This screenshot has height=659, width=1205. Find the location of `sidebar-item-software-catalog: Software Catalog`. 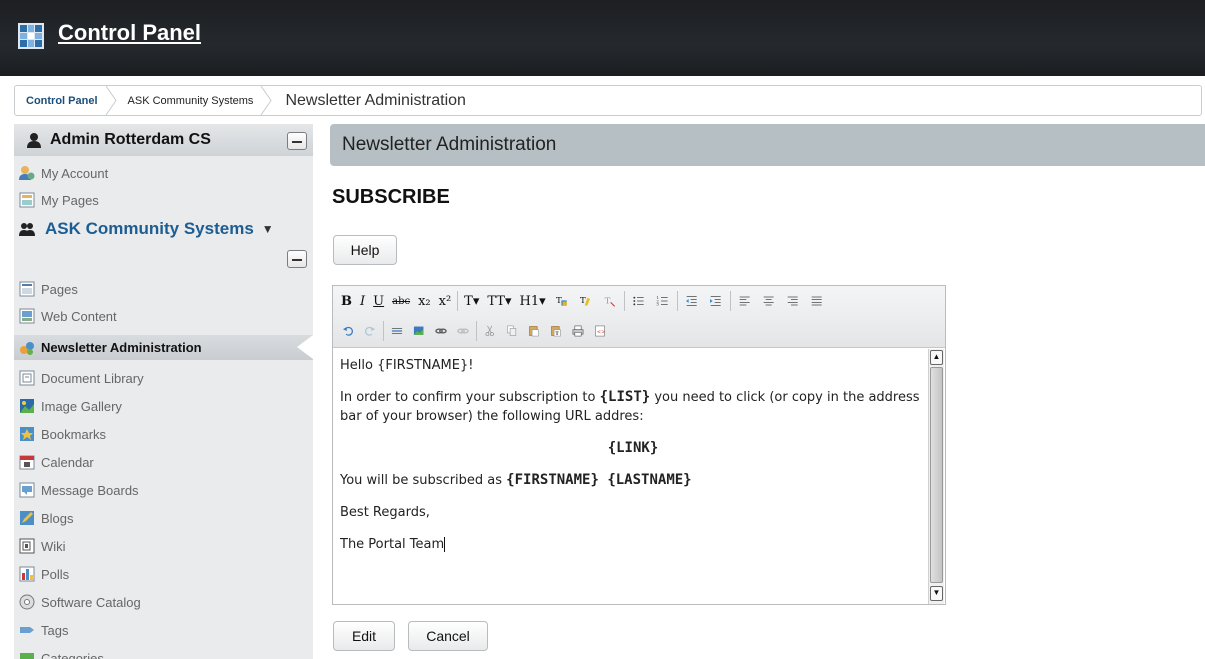

sidebar-item-software-catalog: Software Catalog is located at coordinates (163, 602).